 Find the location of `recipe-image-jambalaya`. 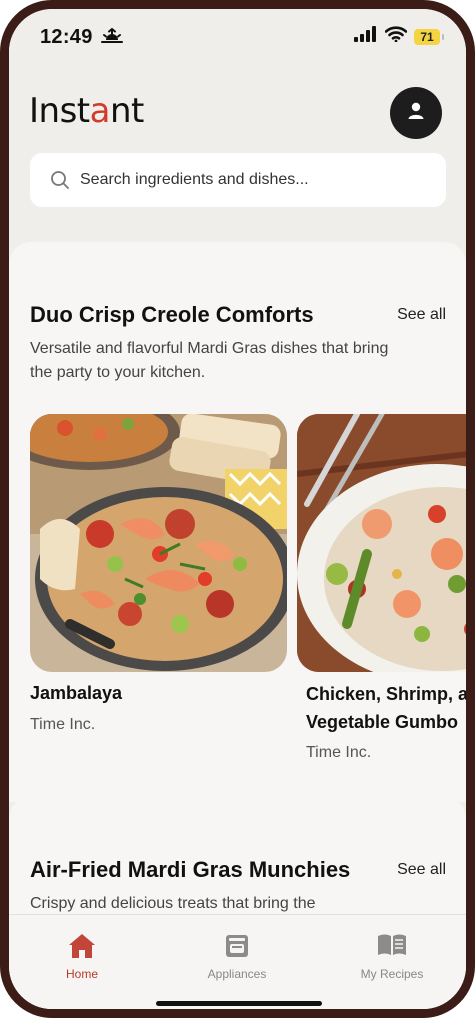

recipe-image-jambalaya is located at coordinates (158, 543).